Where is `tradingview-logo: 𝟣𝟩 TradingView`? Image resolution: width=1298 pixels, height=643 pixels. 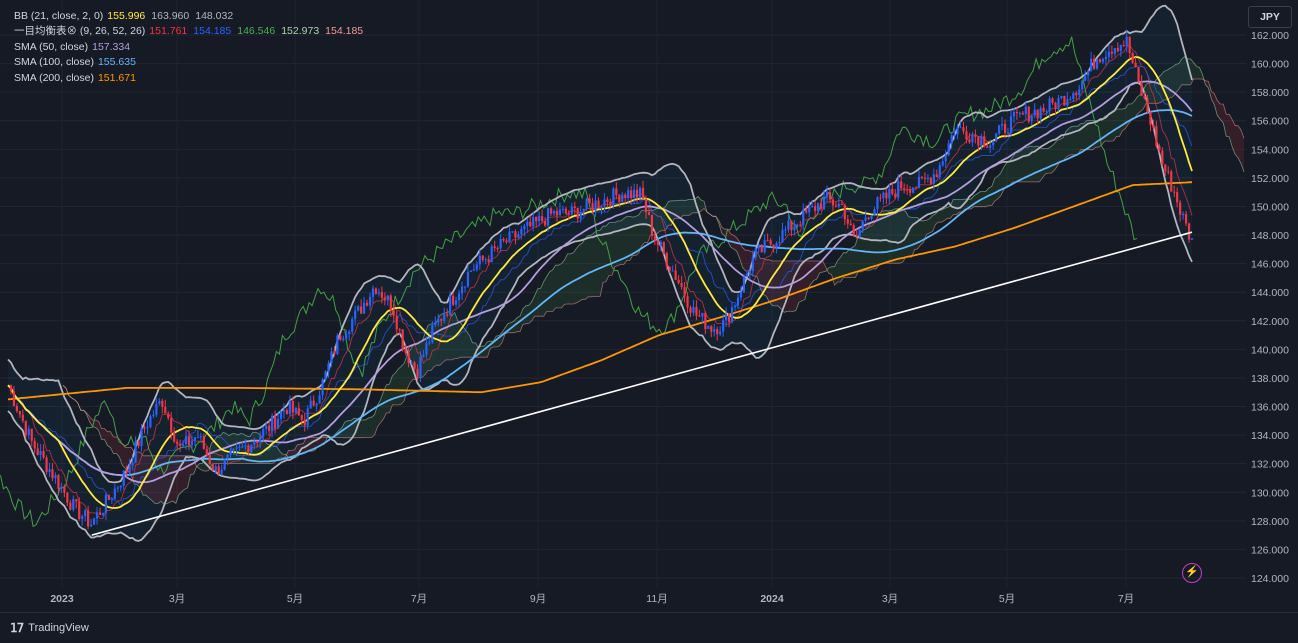
tradingview-logo: 𝟣𝟩 TradingView is located at coordinates (49, 628).